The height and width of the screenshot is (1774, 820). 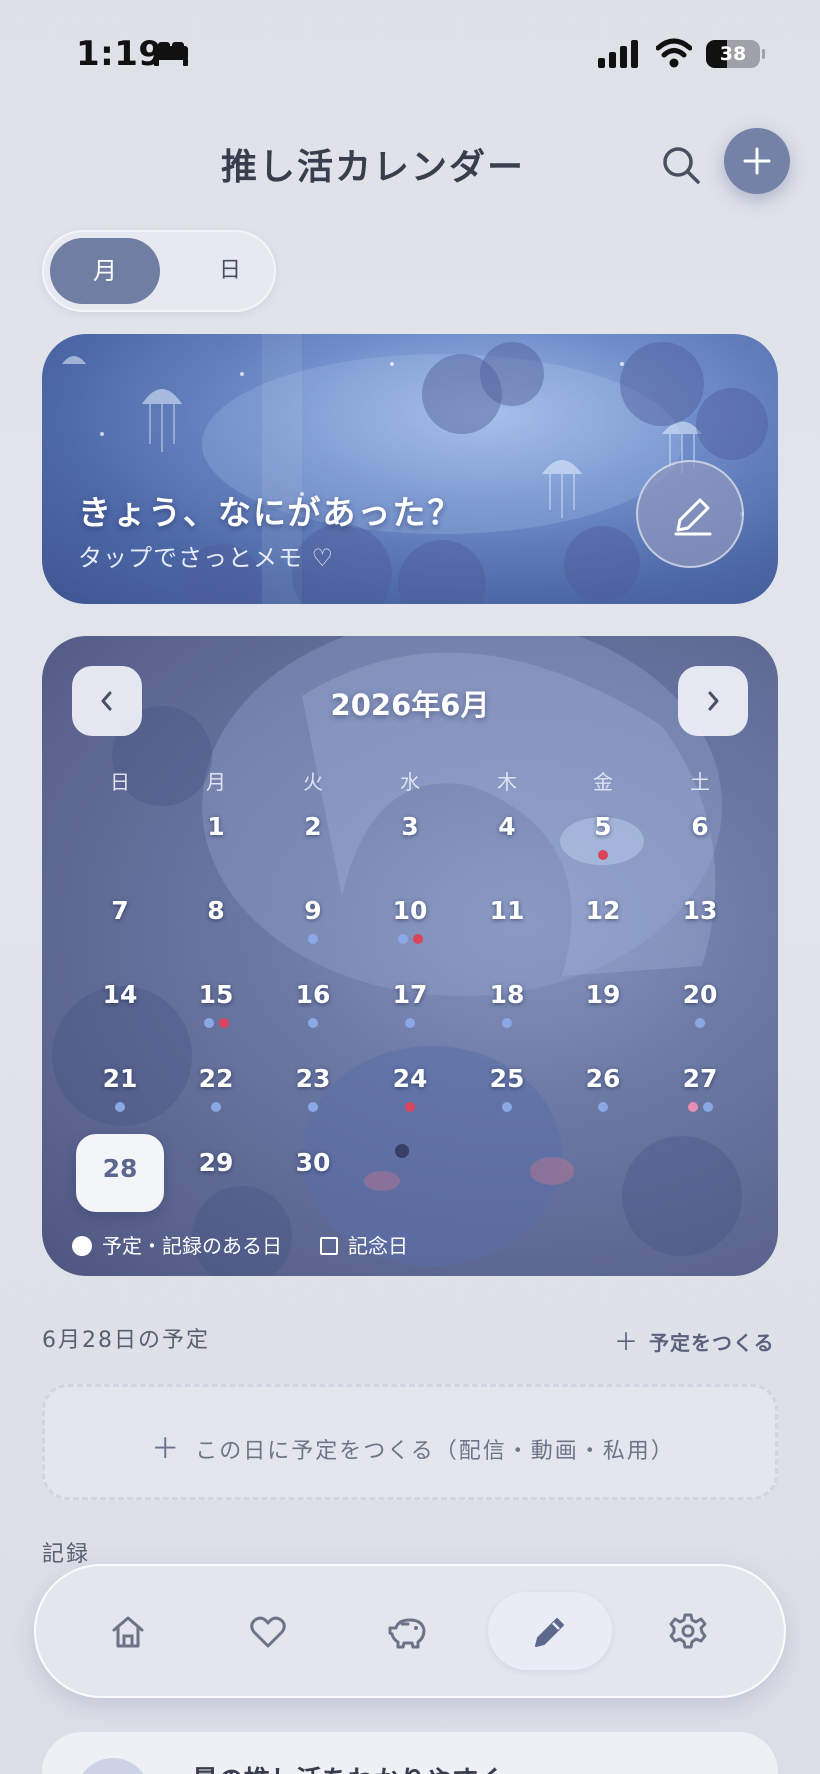 What do you see at coordinates (603, 910) in the screenshot?
I see `calendar-day: 12` at bounding box center [603, 910].